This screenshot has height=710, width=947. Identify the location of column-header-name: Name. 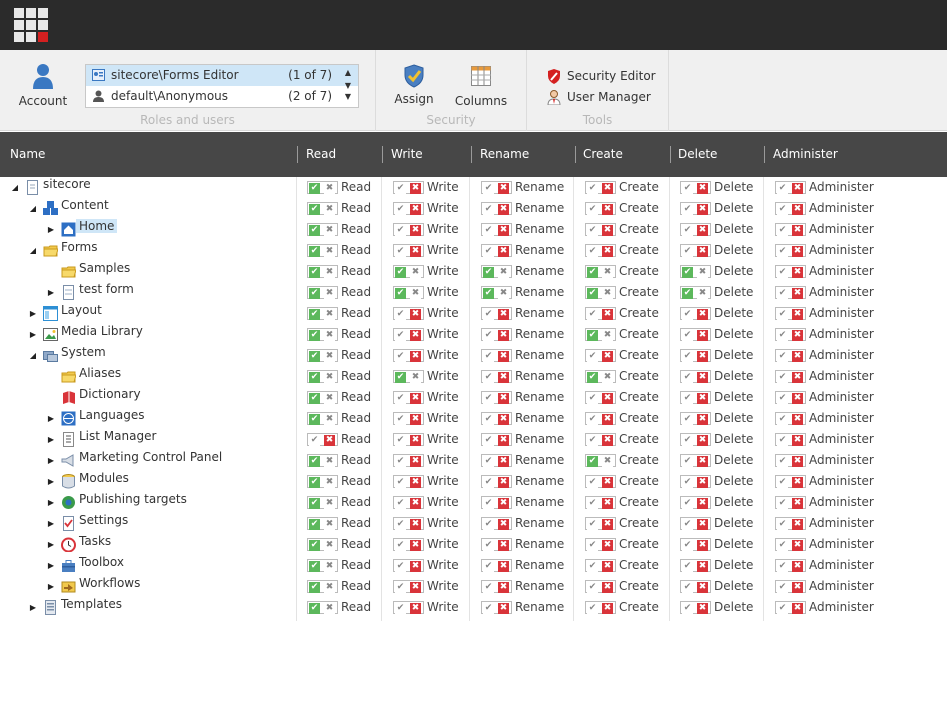
(27, 154).